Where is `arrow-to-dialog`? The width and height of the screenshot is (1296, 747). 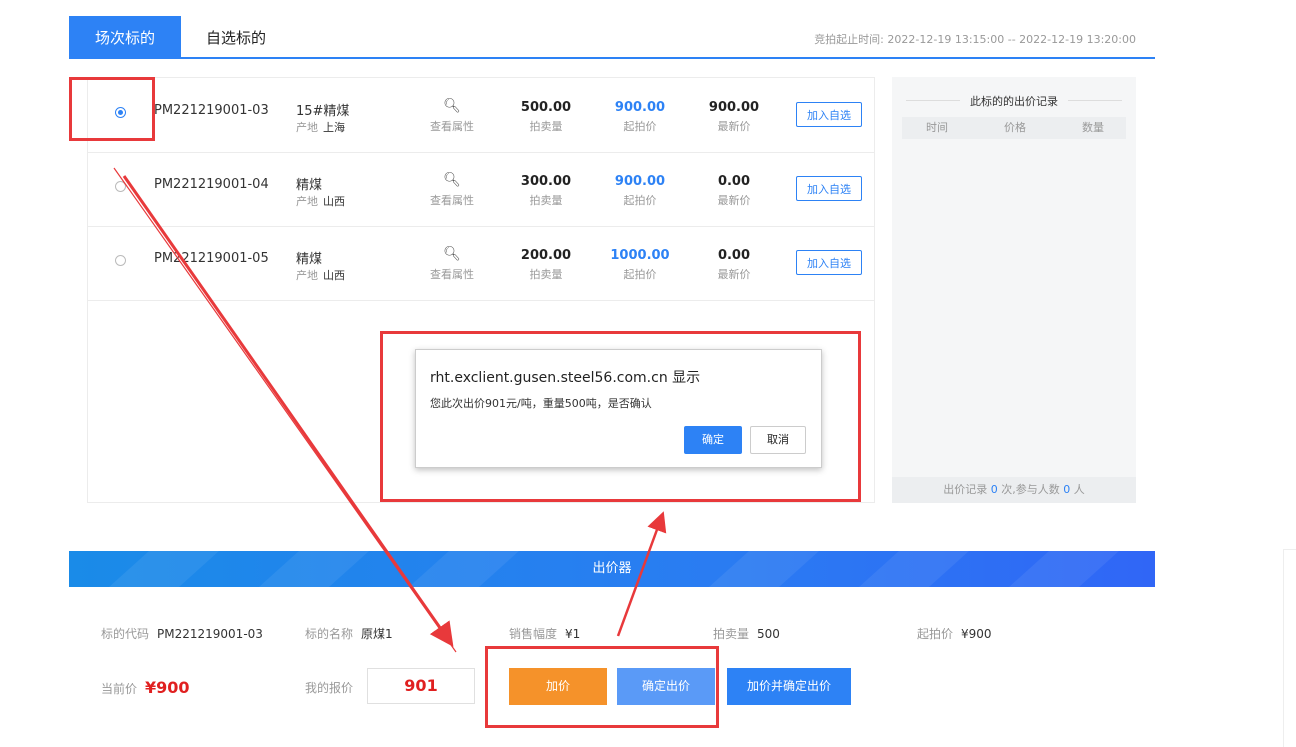 arrow-to-dialog is located at coordinates (641, 574).